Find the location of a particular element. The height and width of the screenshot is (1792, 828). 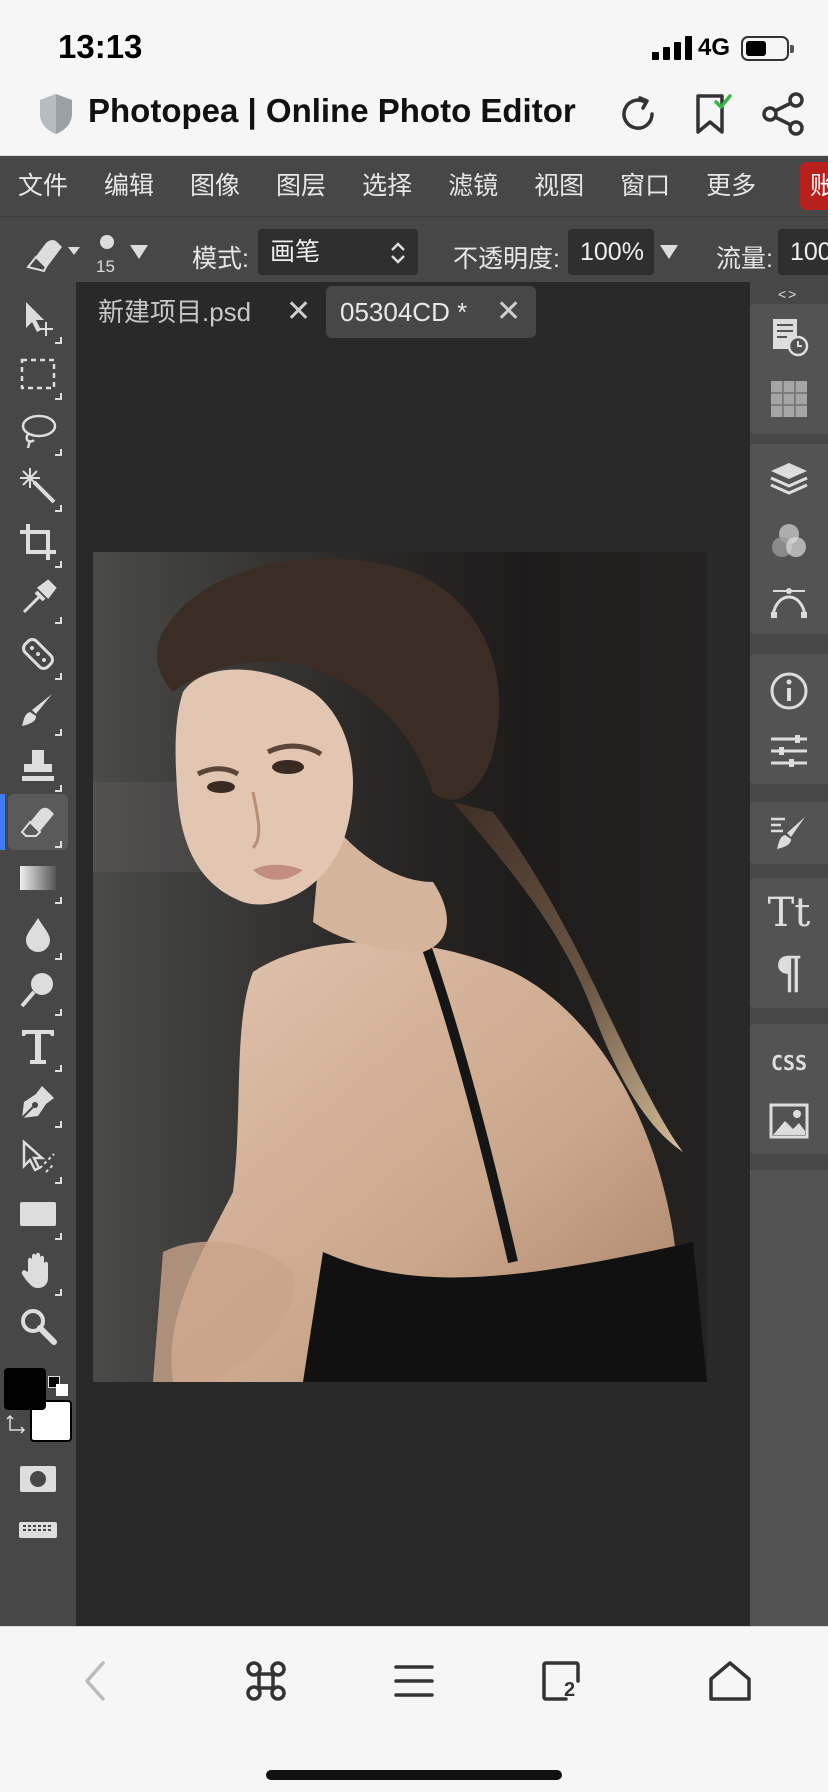

marquee-tool is located at coordinates (38, 374).